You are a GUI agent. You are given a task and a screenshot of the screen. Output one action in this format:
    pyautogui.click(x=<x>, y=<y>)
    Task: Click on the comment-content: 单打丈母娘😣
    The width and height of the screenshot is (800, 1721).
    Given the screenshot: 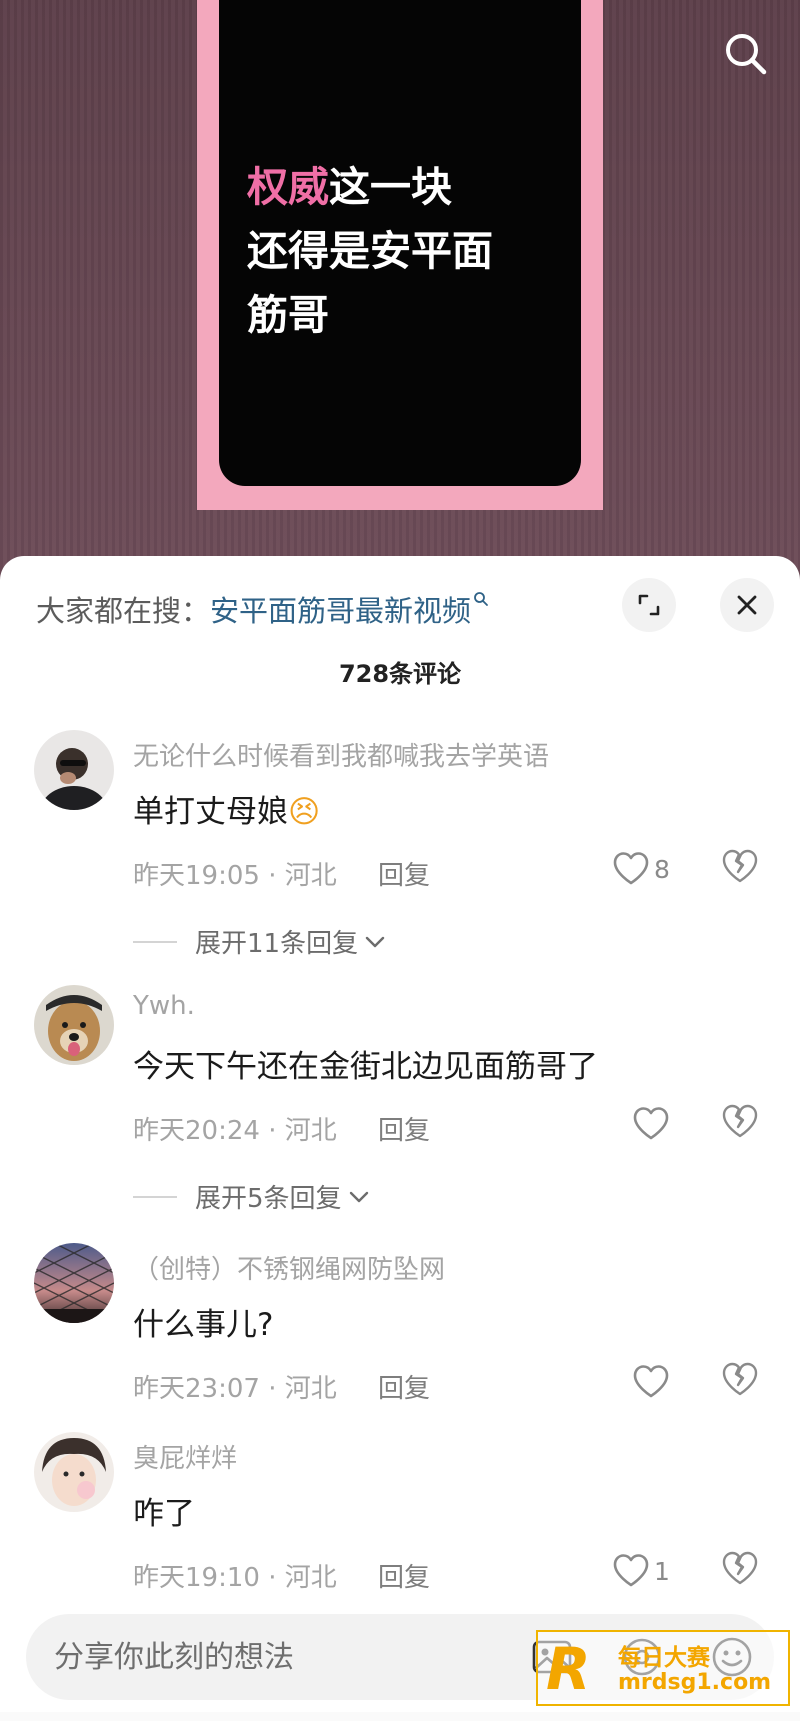 What is the action you would take?
    pyautogui.click(x=226, y=808)
    